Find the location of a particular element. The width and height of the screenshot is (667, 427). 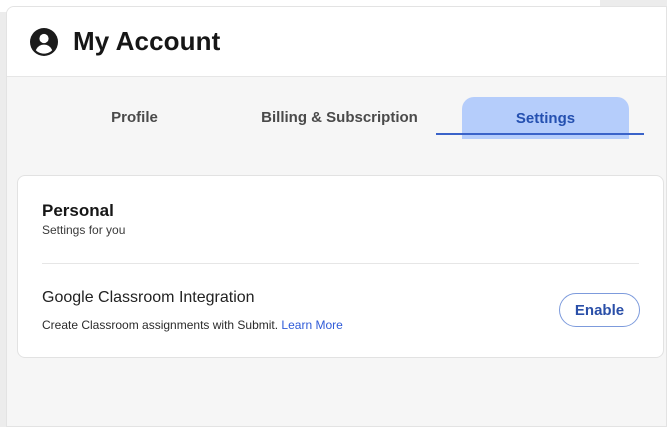

tab-profile: Profile is located at coordinates (134, 117).